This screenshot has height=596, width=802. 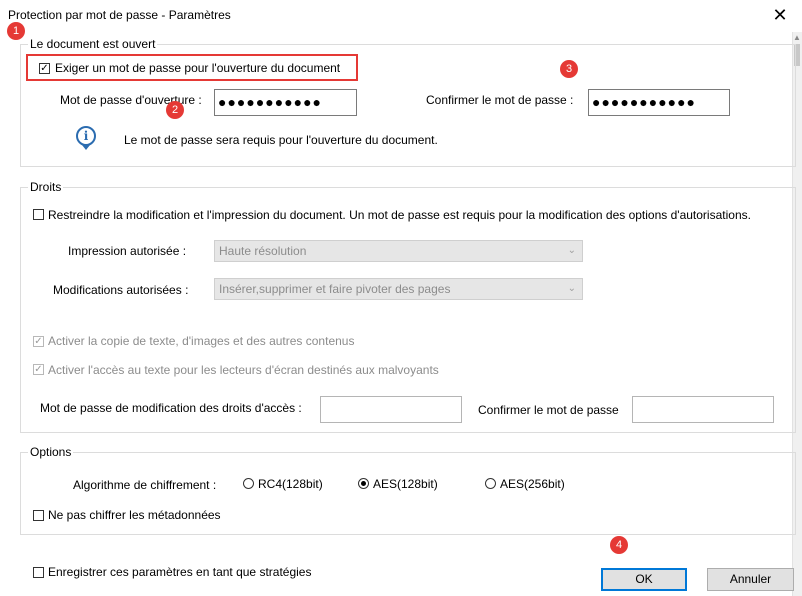 I want to click on group-options, so click(x=408, y=493).